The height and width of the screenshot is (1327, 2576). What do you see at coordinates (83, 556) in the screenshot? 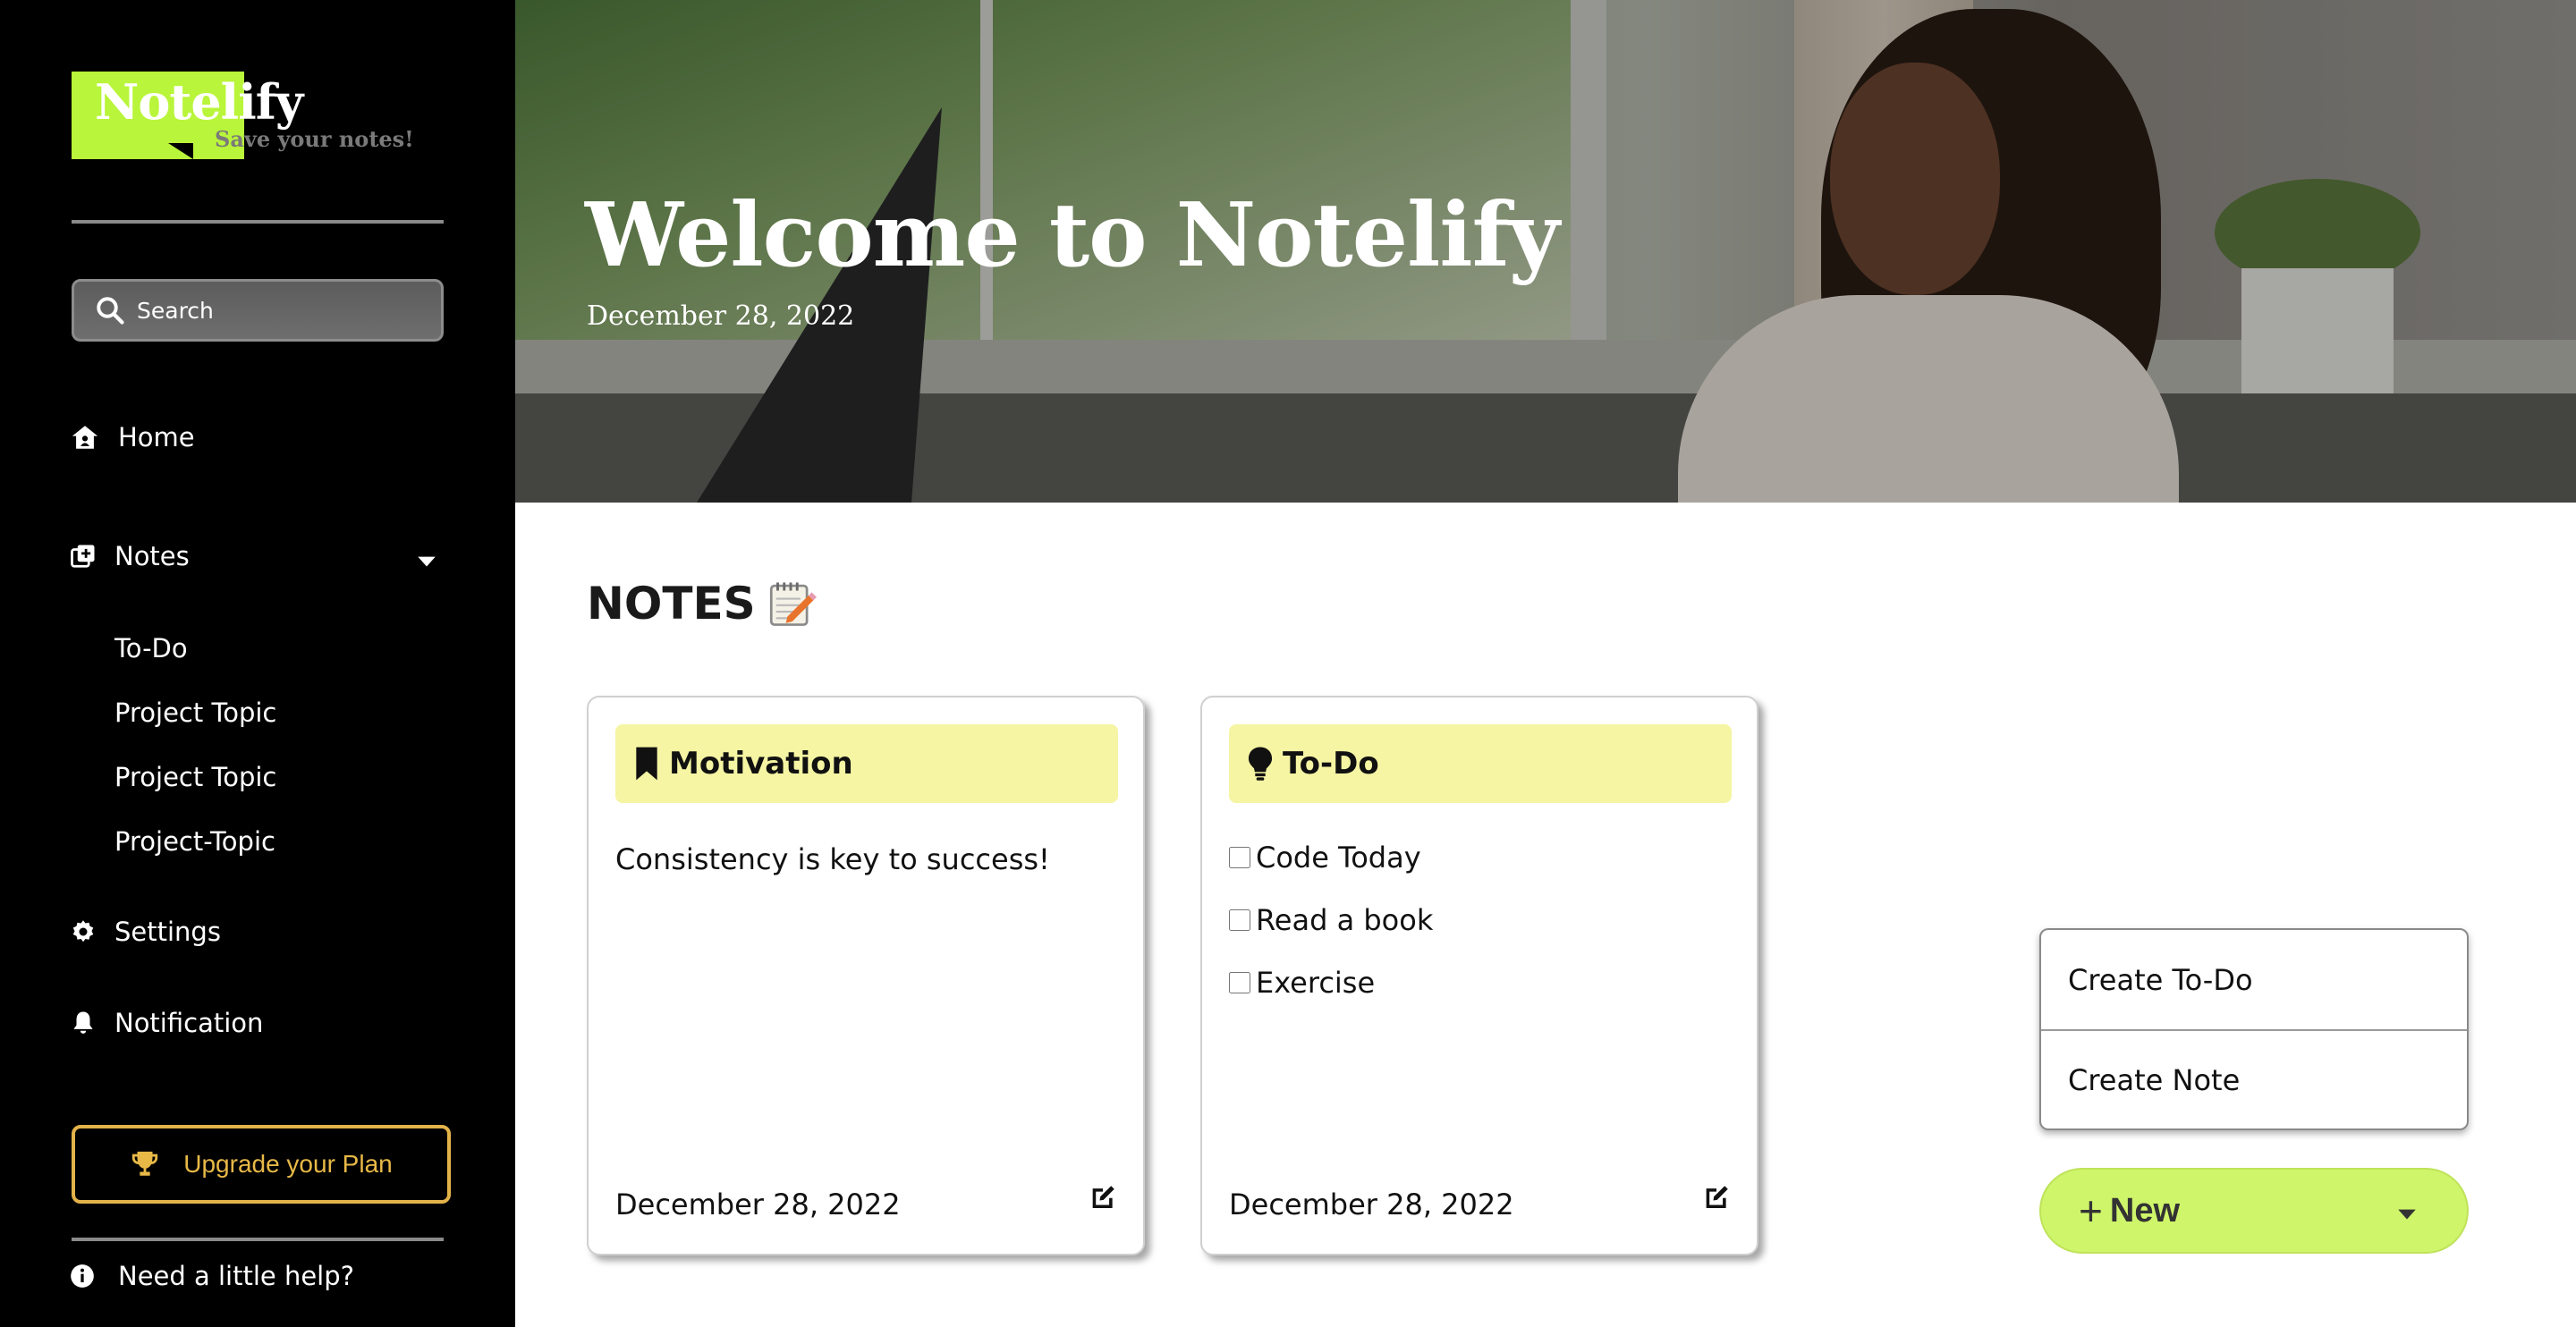
I see `notes-icon` at bounding box center [83, 556].